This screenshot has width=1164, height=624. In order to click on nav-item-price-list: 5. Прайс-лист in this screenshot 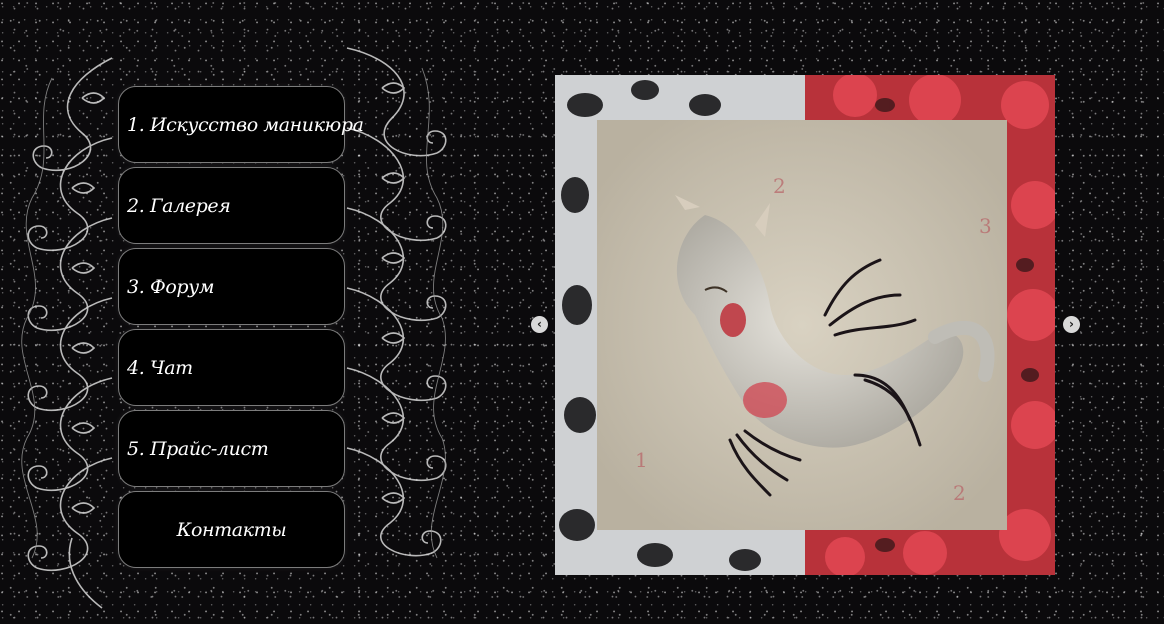, I will do `click(231, 448)`.